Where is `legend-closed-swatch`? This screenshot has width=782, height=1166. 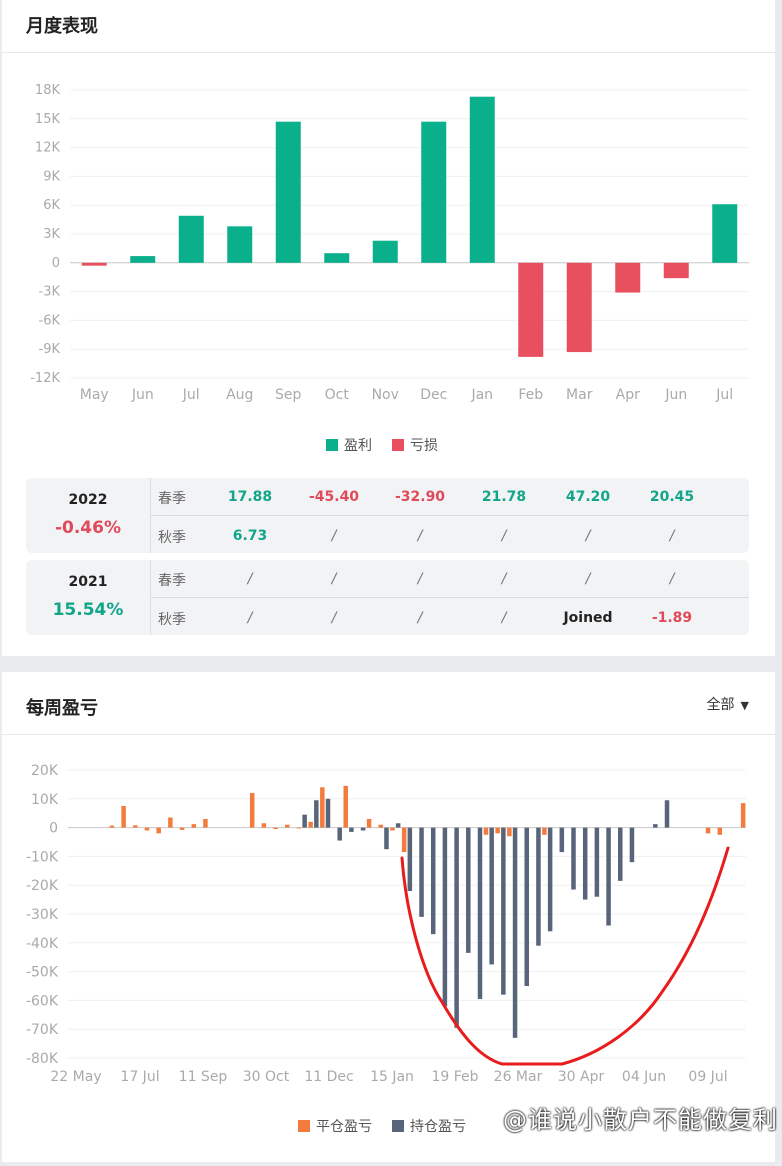
legend-closed-swatch is located at coordinates (304, 1126).